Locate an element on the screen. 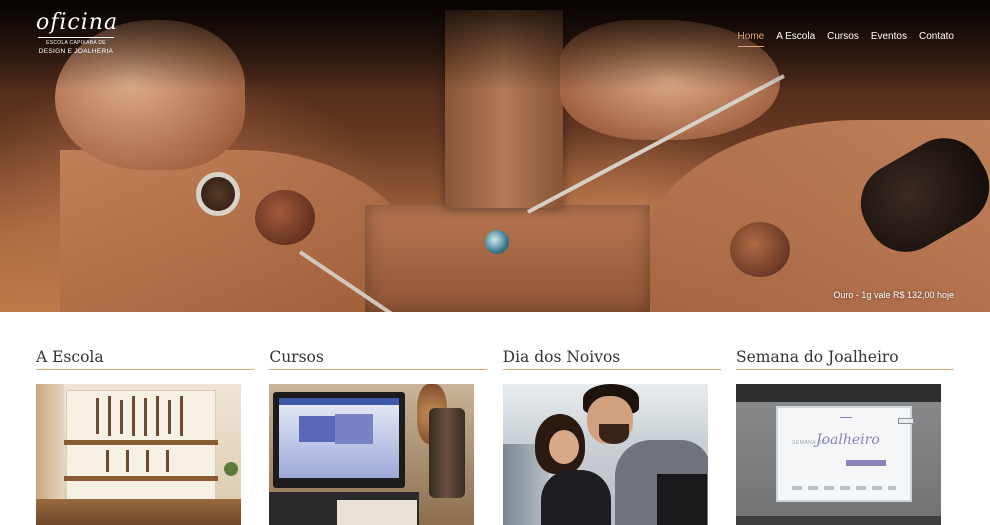  photo-apron is located at coordinates (681, 499).